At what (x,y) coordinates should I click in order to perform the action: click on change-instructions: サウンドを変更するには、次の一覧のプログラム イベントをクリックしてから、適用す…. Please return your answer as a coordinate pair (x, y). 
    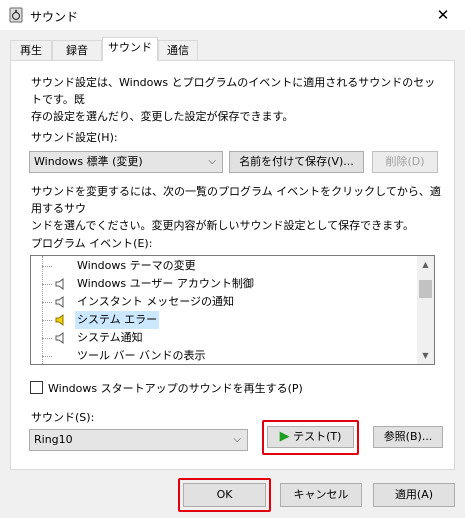
    Looking at the image, I should click on (236, 208).